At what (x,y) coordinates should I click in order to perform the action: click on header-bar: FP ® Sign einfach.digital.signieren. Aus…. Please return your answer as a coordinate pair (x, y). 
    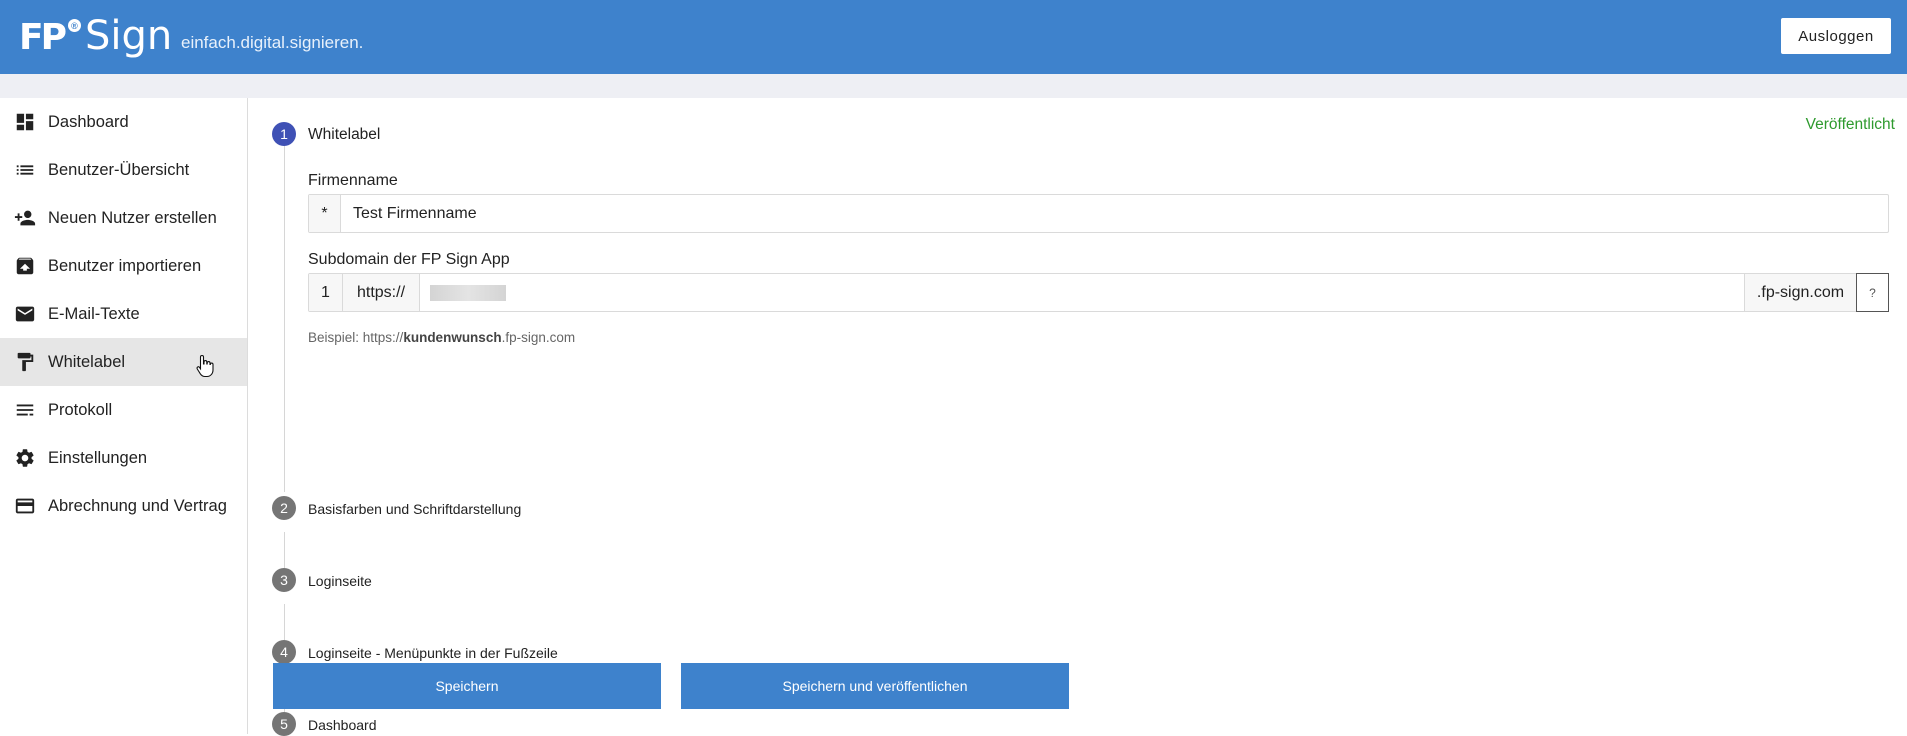
    Looking at the image, I should click on (953, 37).